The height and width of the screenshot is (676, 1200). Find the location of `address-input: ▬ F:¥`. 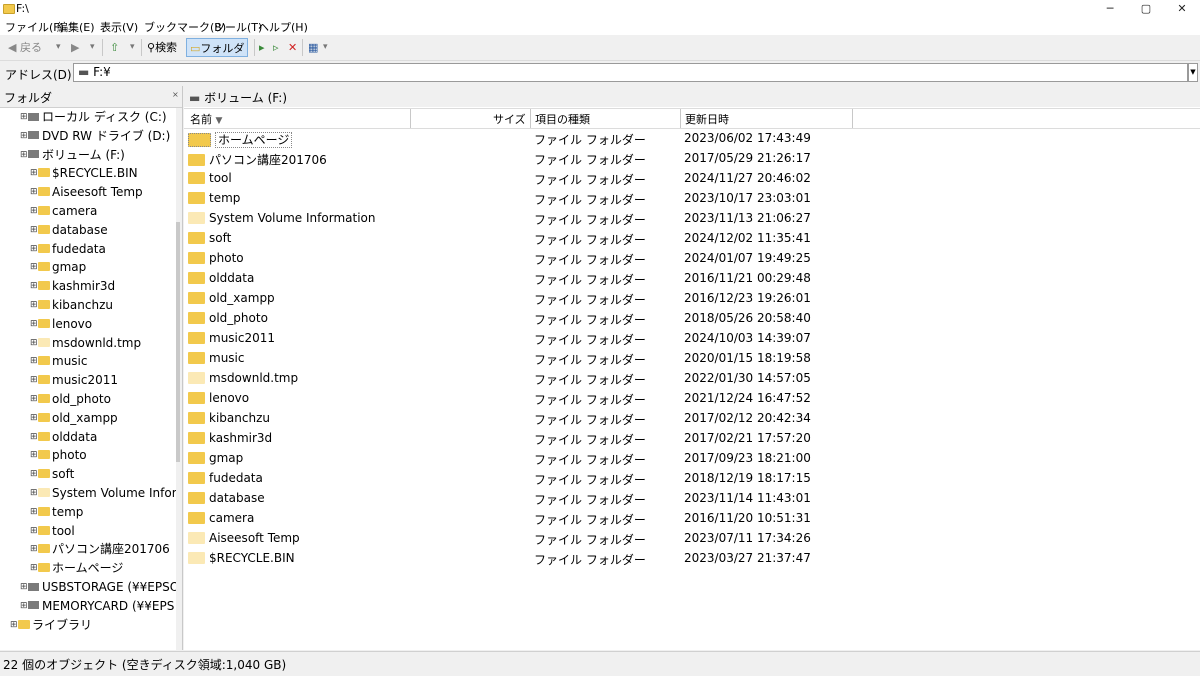

address-input: ▬ F:¥ is located at coordinates (630, 72).